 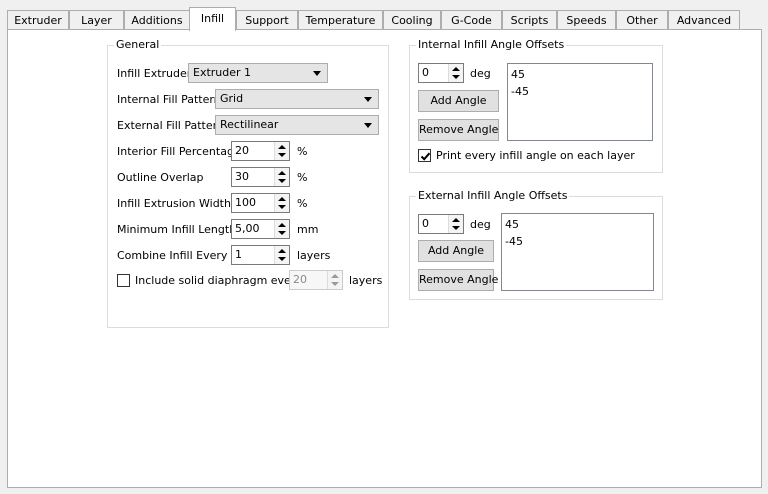 What do you see at coordinates (456, 251) in the screenshot?
I see `external-add-angle-button: Add Angle` at bounding box center [456, 251].